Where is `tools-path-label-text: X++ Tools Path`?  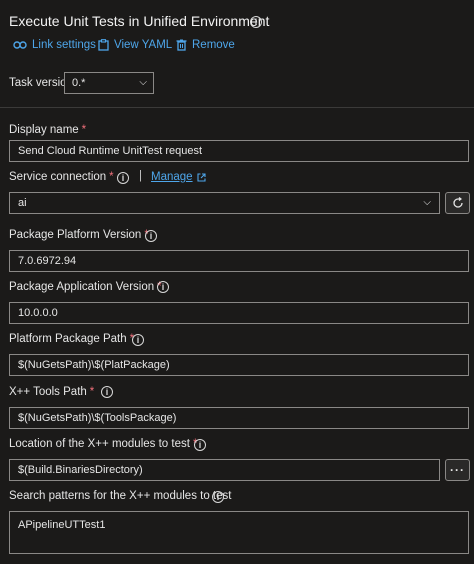 tools-path-label-text: X++ Tools Path is located at coordinates (48, 392).